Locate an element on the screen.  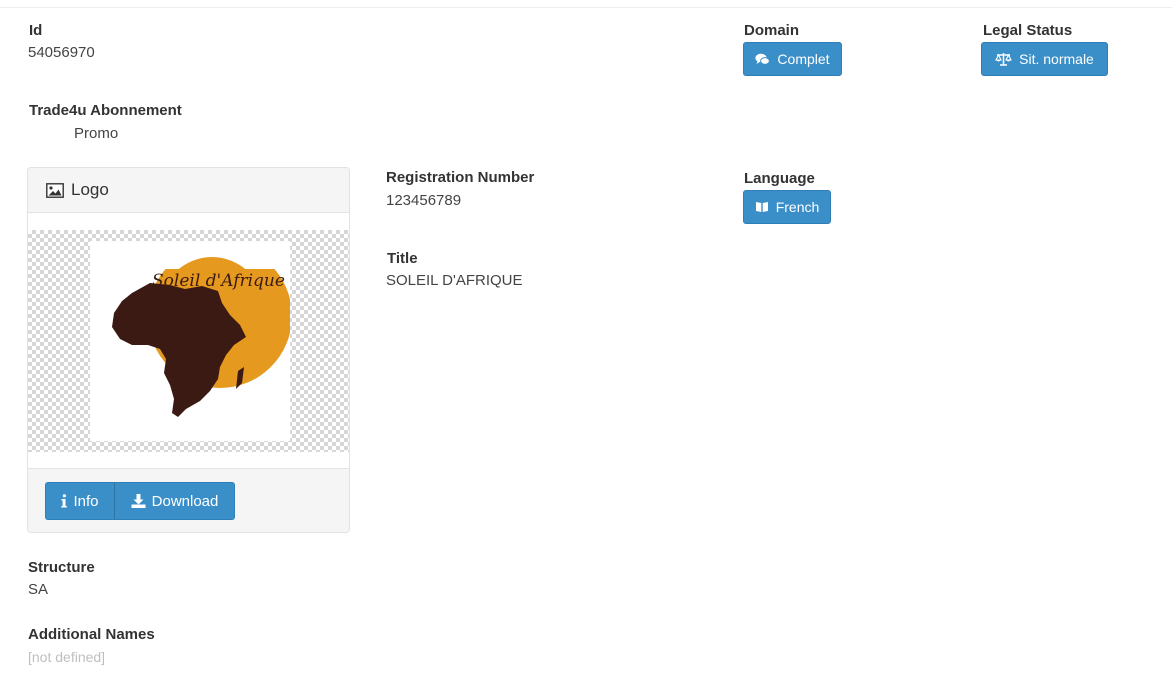
structure-value: SA is located at coordinates (38, 589).